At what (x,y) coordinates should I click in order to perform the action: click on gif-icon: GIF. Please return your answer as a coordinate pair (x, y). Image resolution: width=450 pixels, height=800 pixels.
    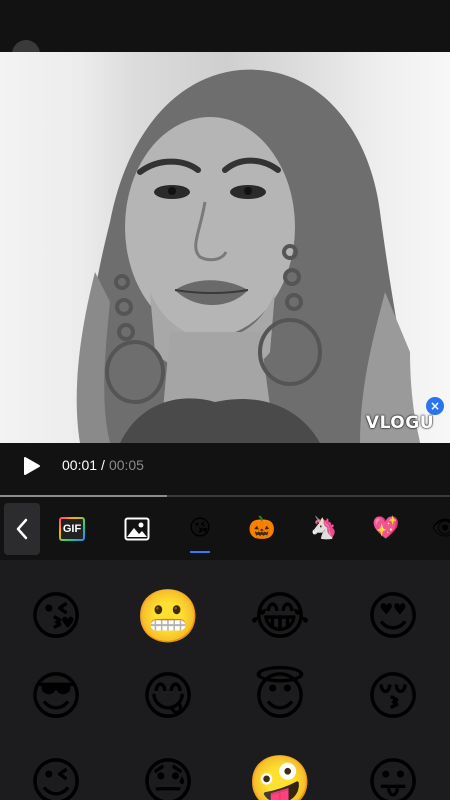
    Looking at the image, I should click on (72, 529).